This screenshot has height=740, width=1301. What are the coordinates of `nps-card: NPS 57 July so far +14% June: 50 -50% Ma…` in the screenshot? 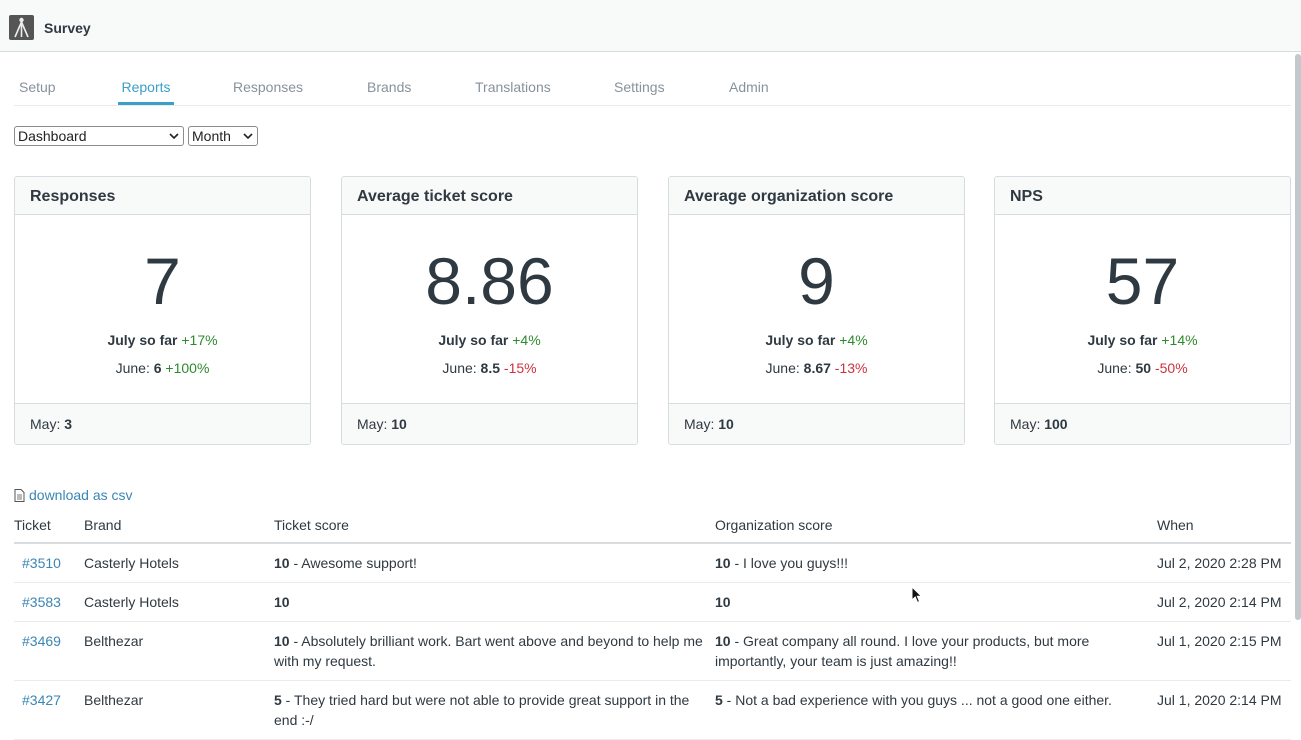 It's located at (1142, 310).